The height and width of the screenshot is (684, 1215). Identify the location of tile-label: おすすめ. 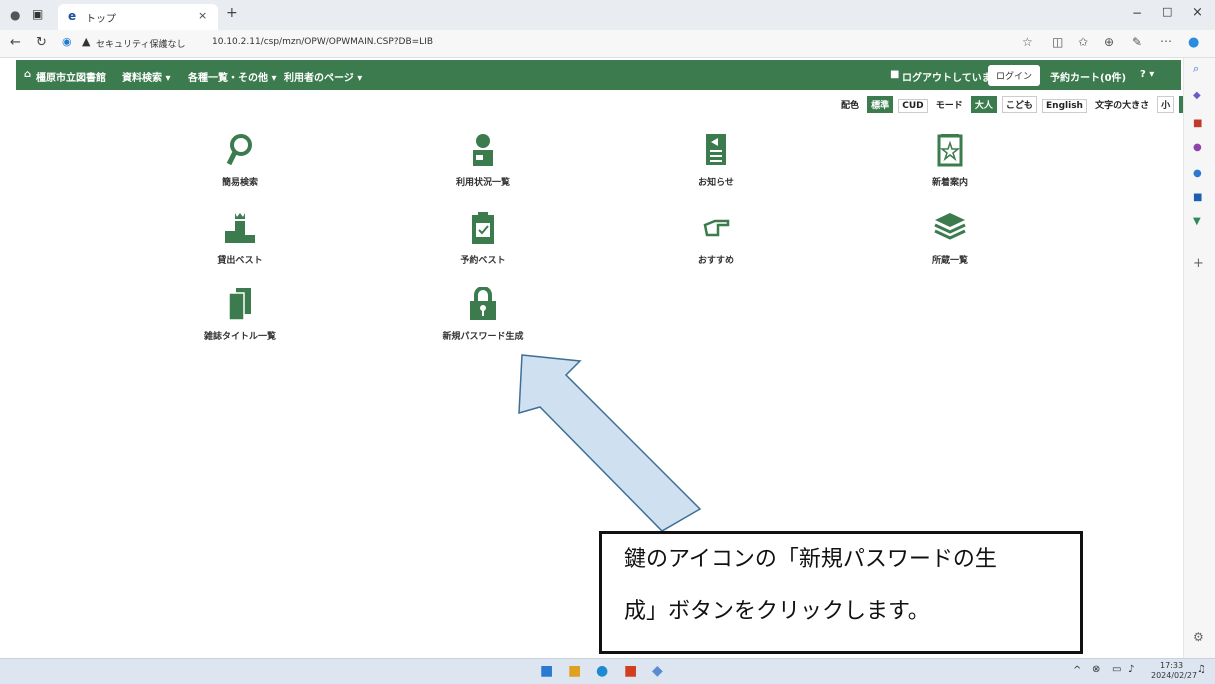
(715, 261).